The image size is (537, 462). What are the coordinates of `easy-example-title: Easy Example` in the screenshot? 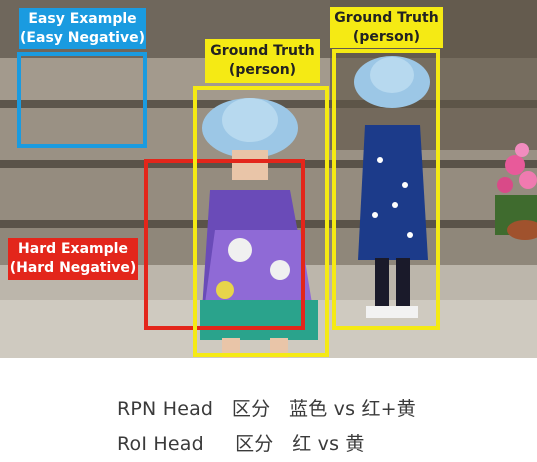 It's located at (82, 19).